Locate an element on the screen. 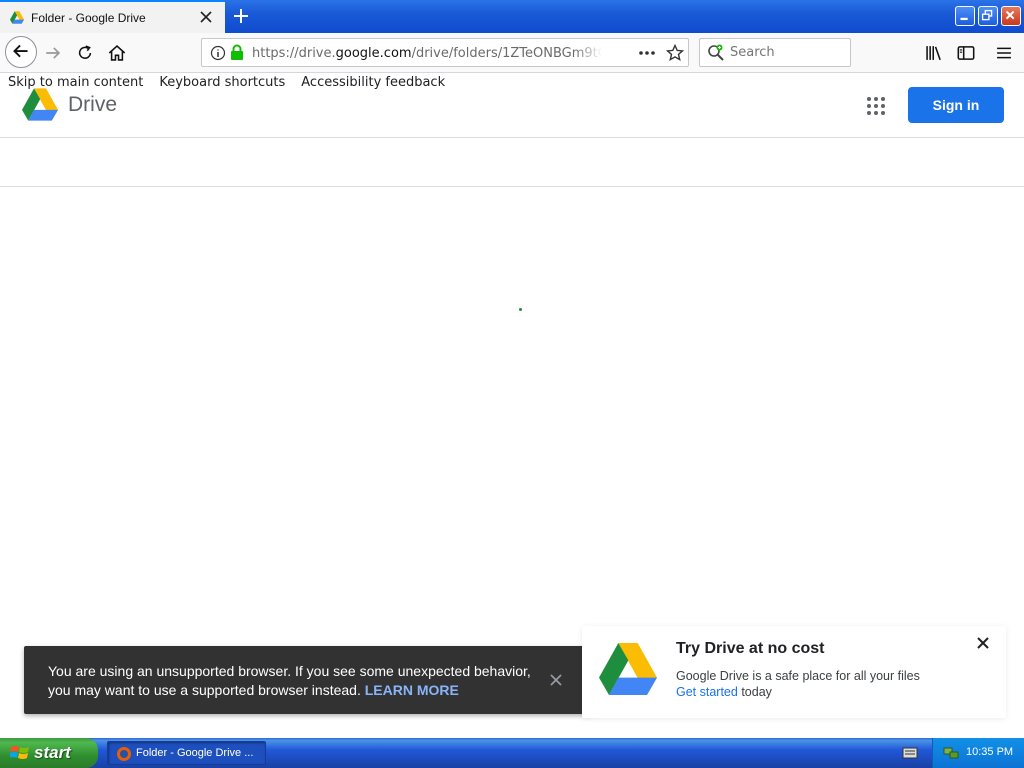  drive-logo-icon is located at coordinates (628, 669).